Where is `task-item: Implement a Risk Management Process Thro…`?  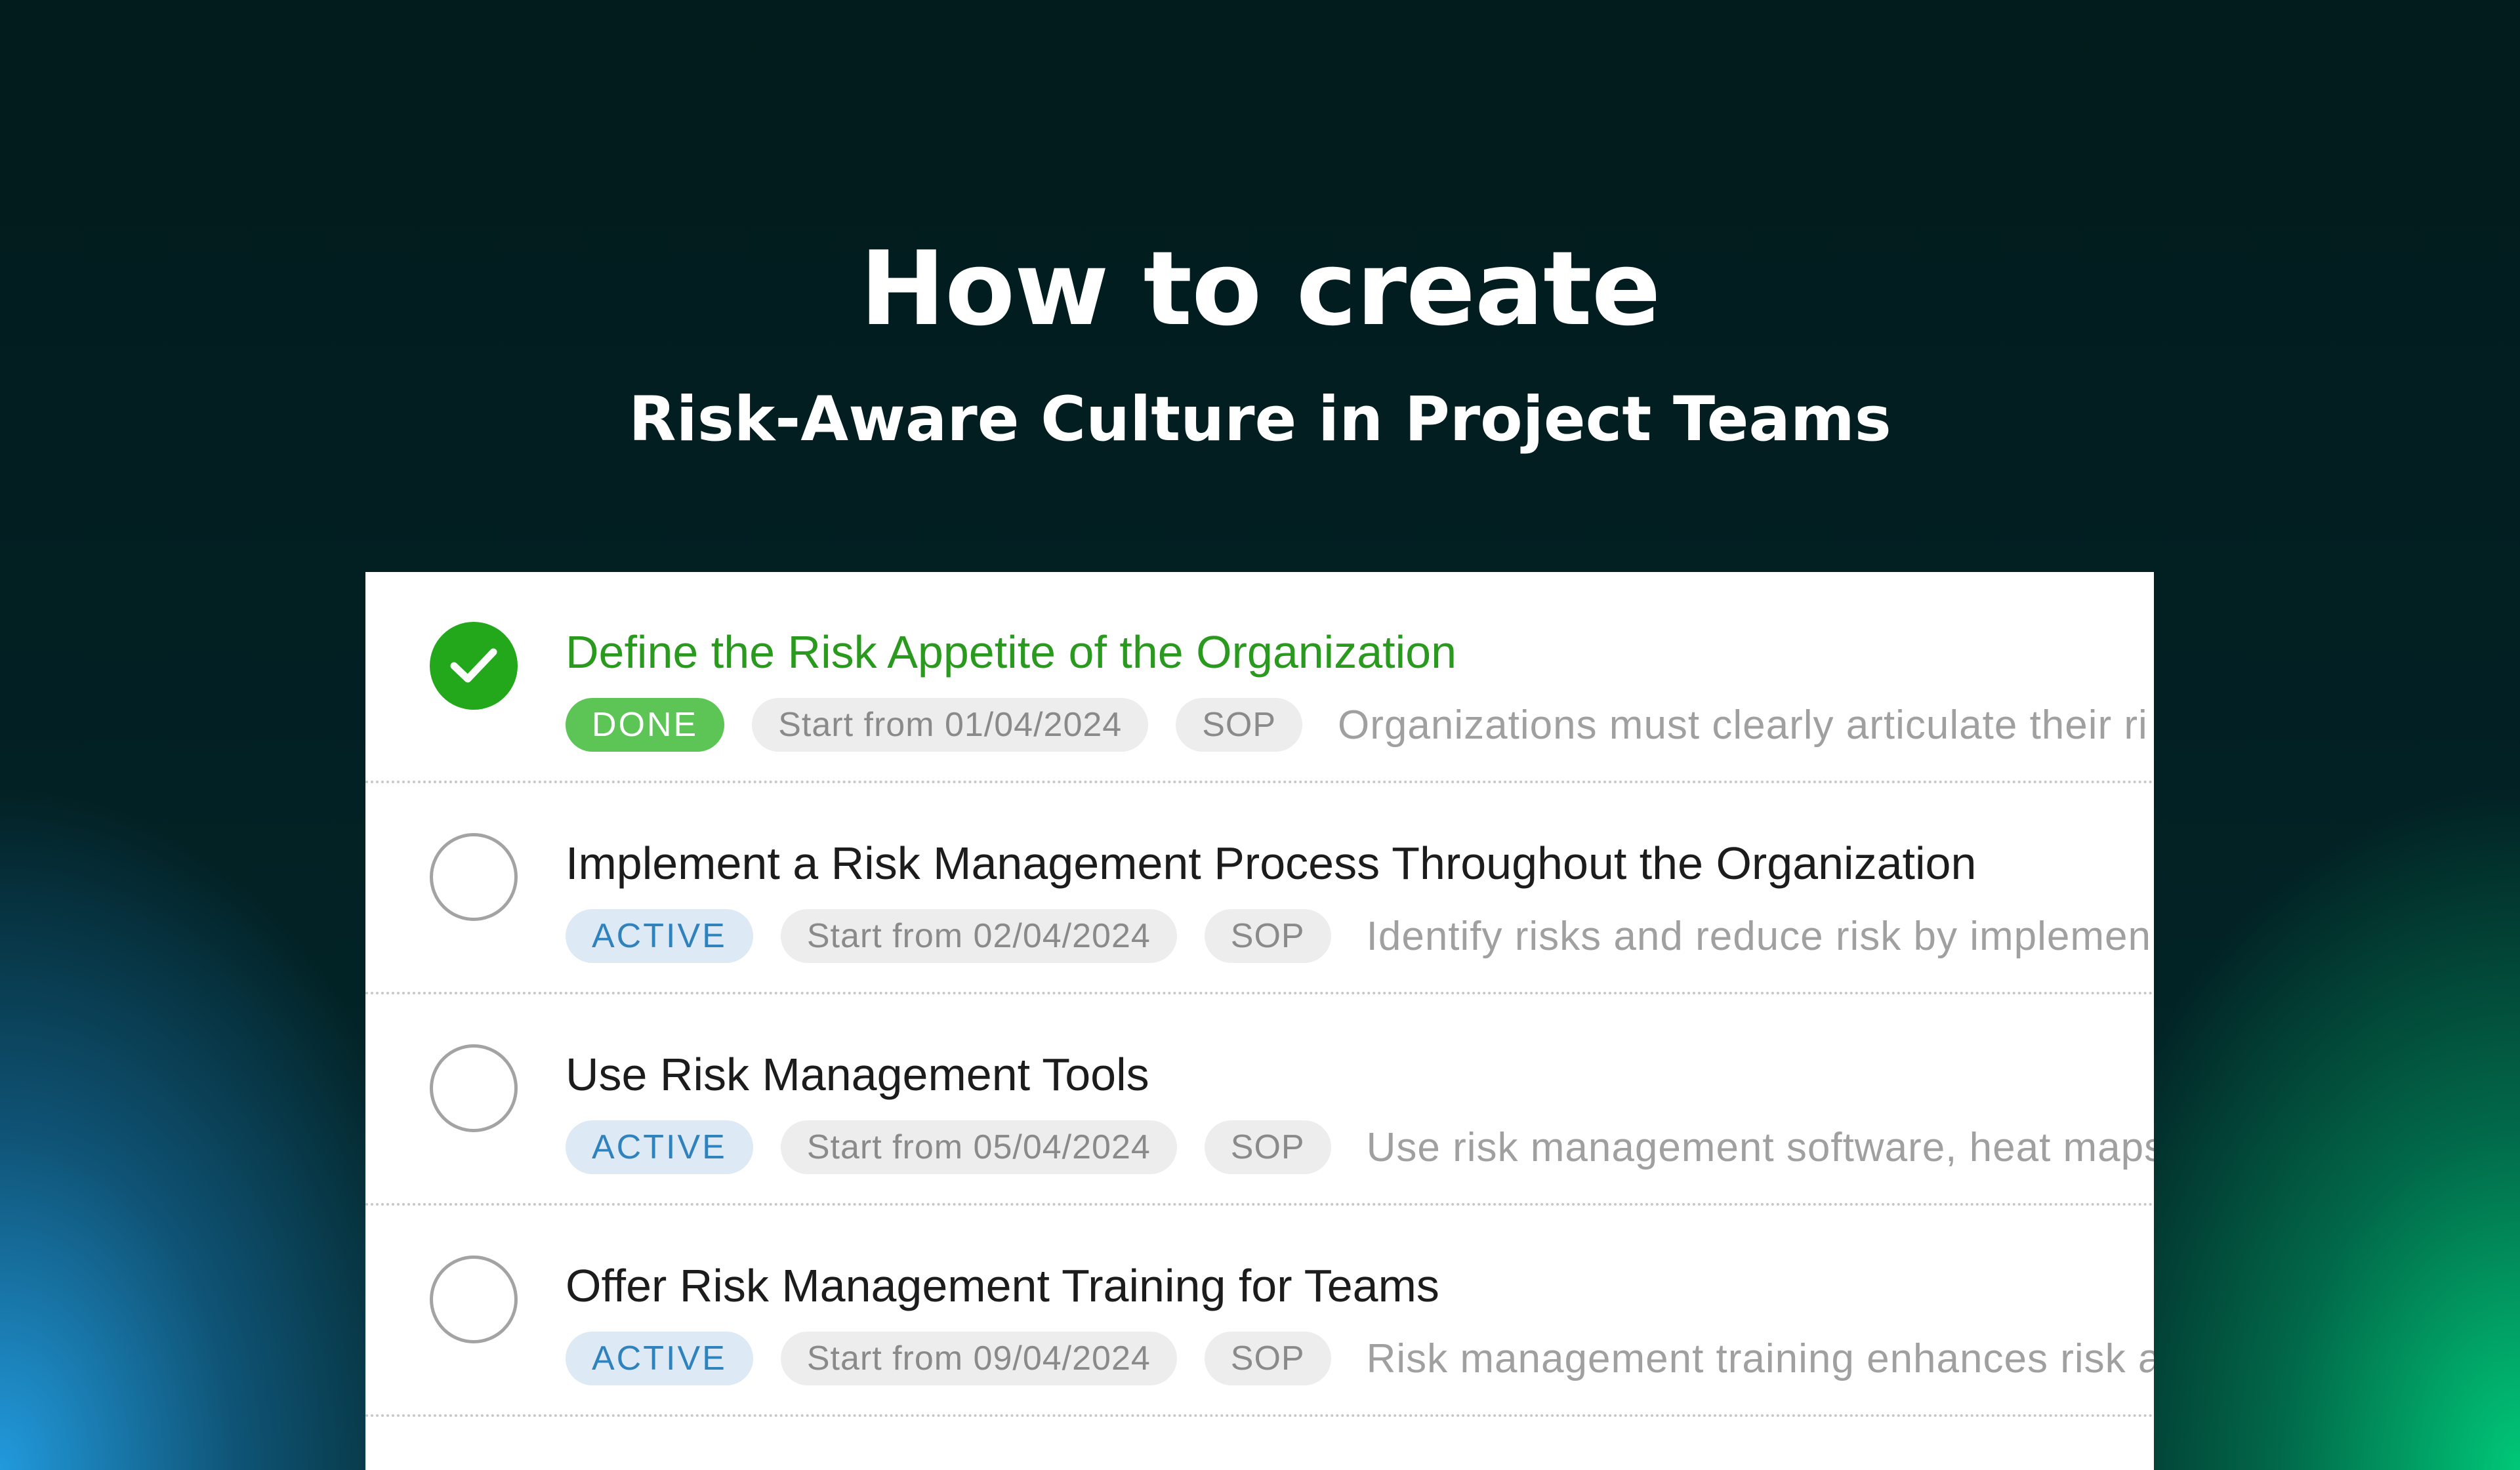
task-item: Implement a Risk Management Process Thro… is located at coordinates (1259, 888).